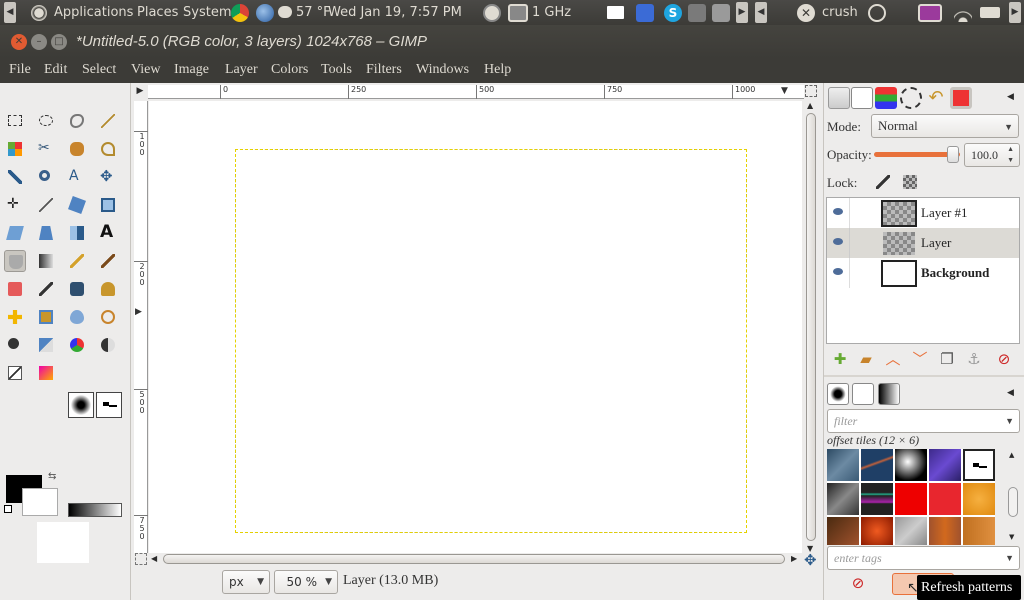 The width and height of the screenshot is (1024, 600). Describe the element at coordinates (55, 70) in the screenshot. I see `menu-edit: Edit` at that location.